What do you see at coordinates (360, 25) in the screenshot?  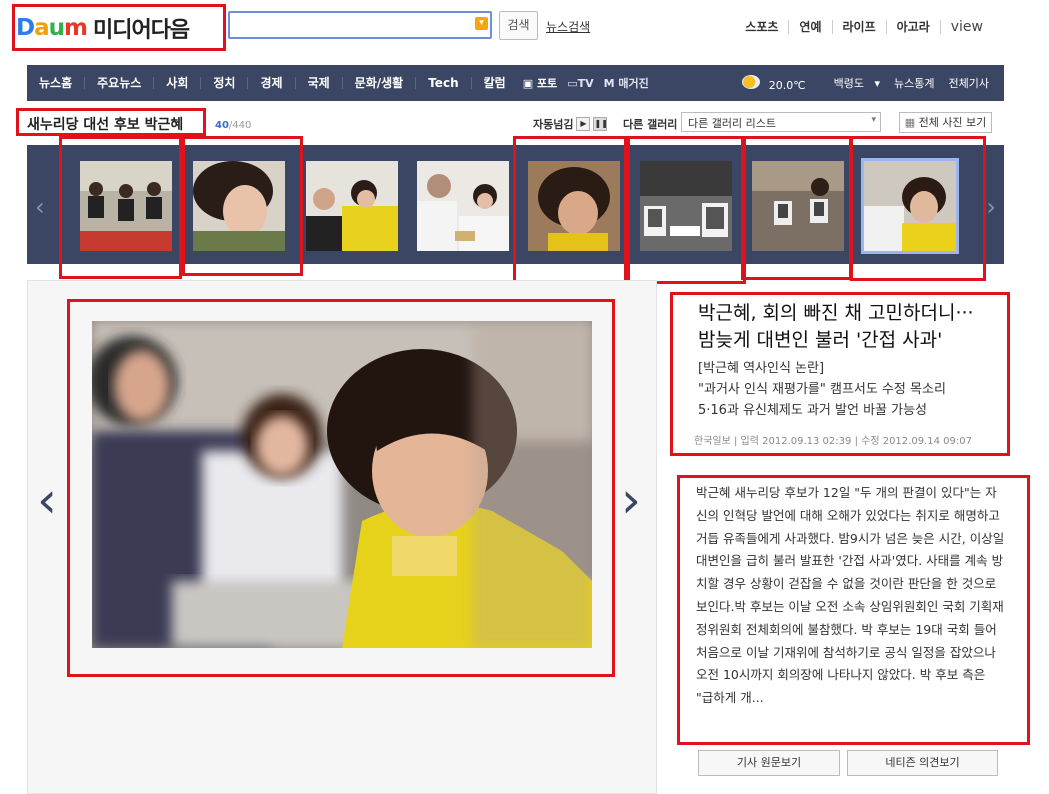 I see `search-input: ▾` at bounding box center [360, 25].